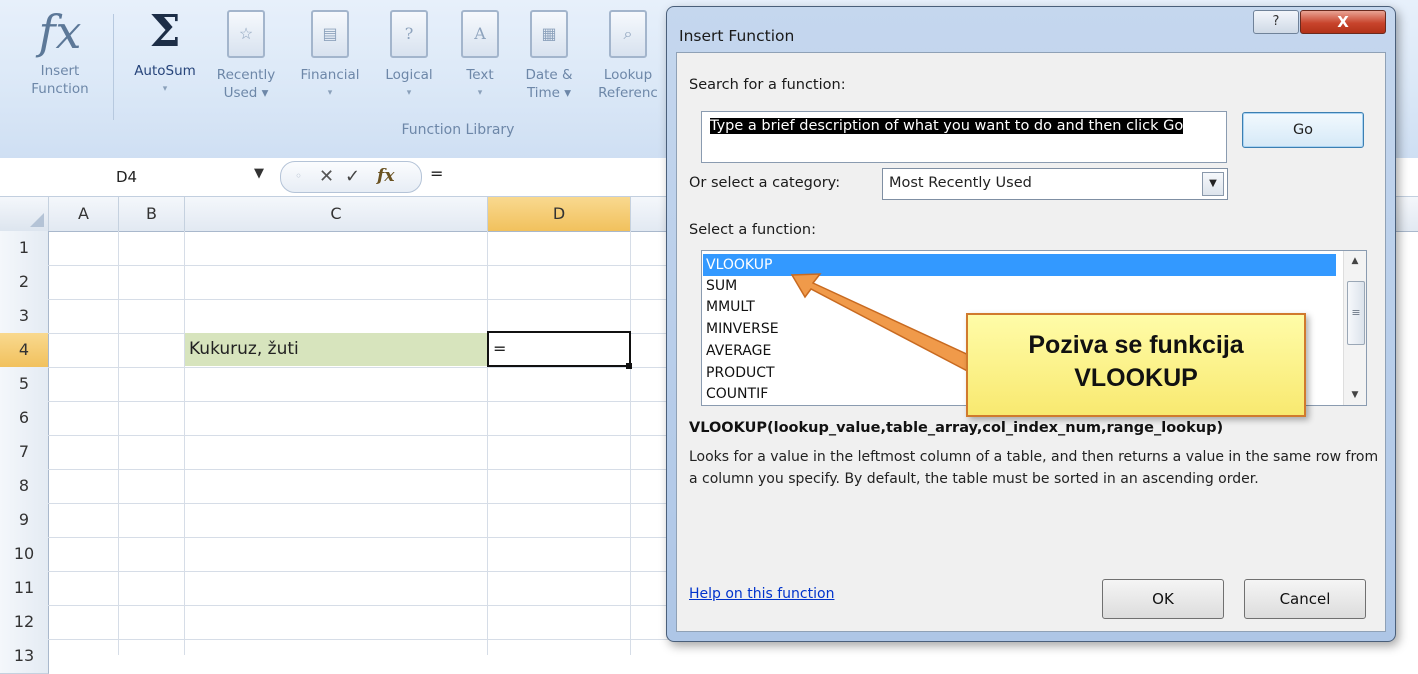  I want to click on row-header-1: 1, so click(24, 248).